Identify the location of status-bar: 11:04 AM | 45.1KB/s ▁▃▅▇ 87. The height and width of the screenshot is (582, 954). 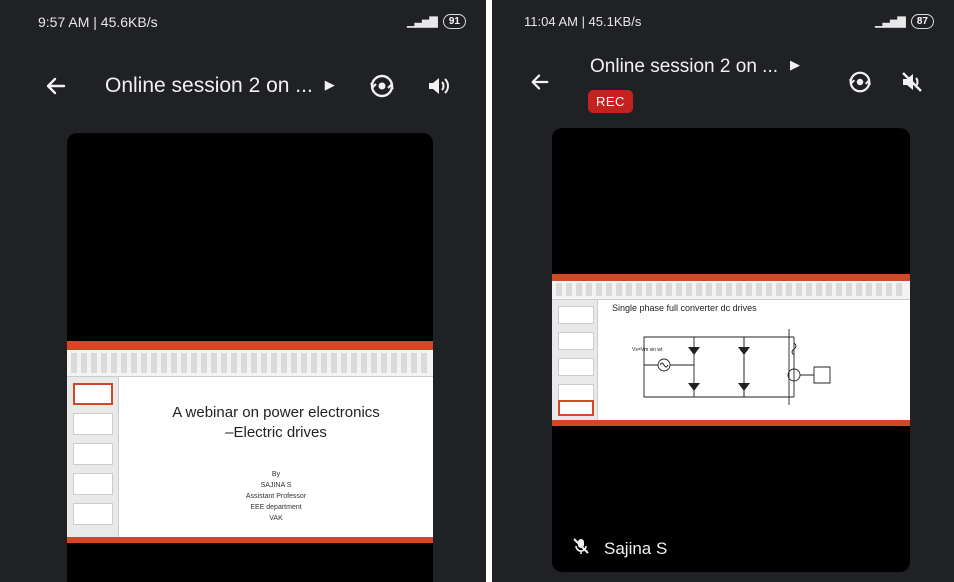
(723, 25).